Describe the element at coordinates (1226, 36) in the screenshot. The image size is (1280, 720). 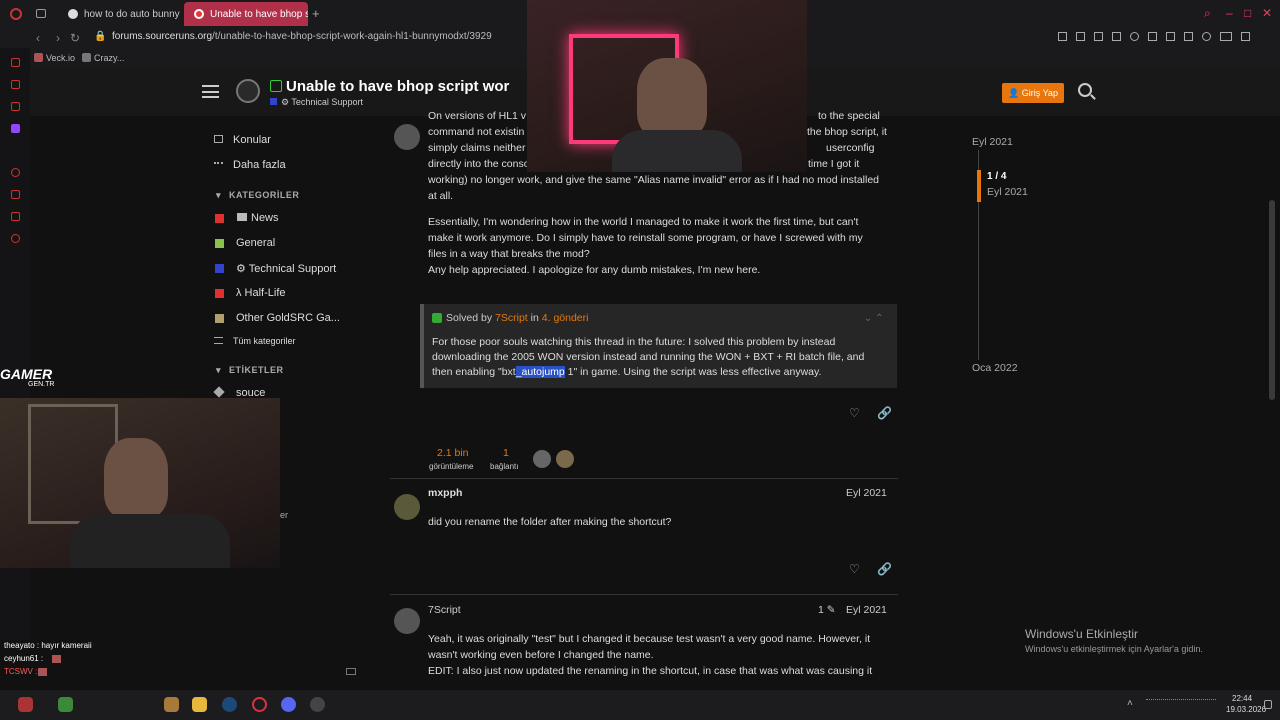
I see `ai-icon` at that location.